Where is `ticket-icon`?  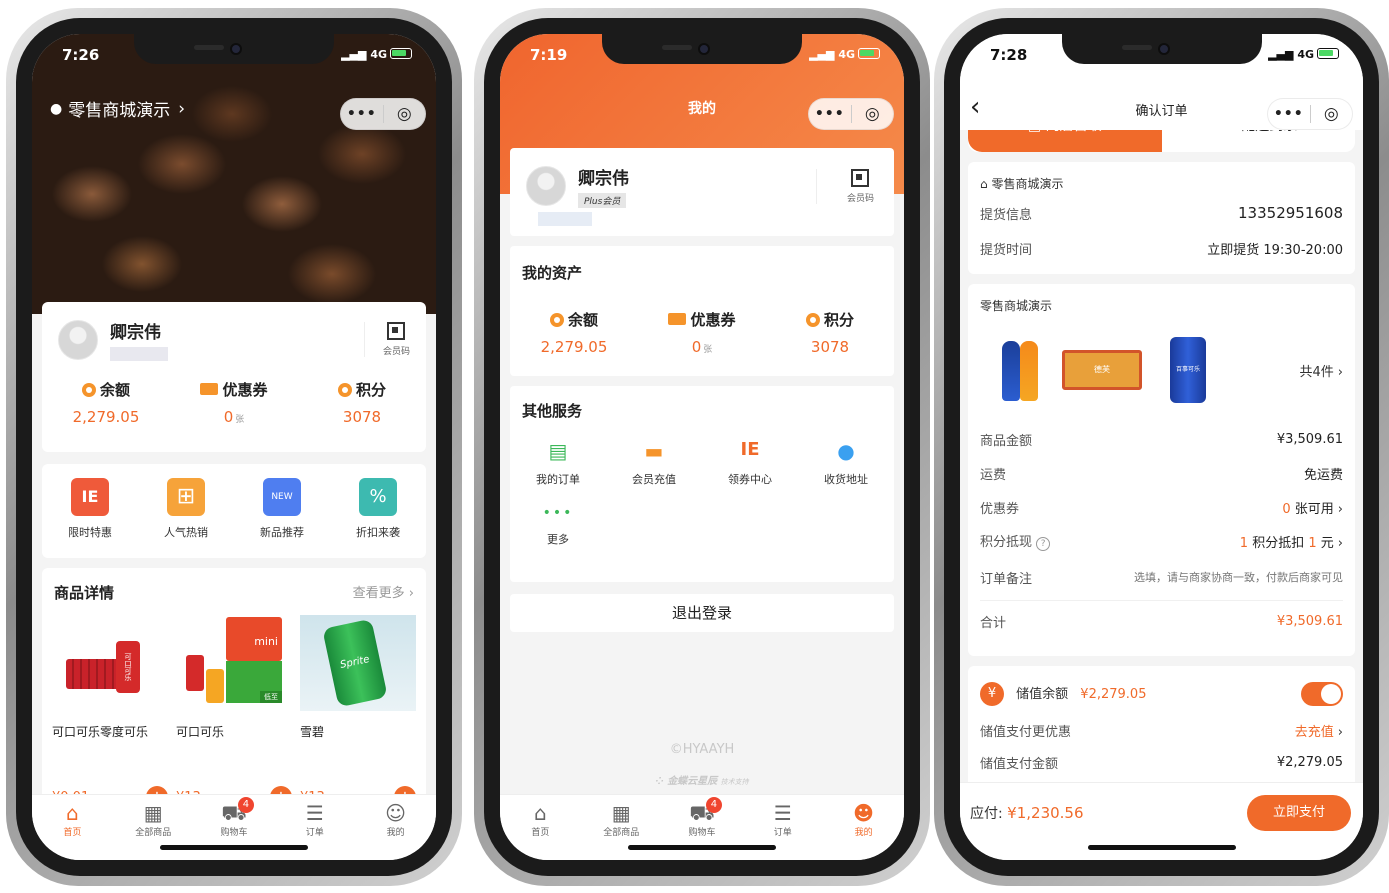 ticket-icon is located at coordinates (209, 389).